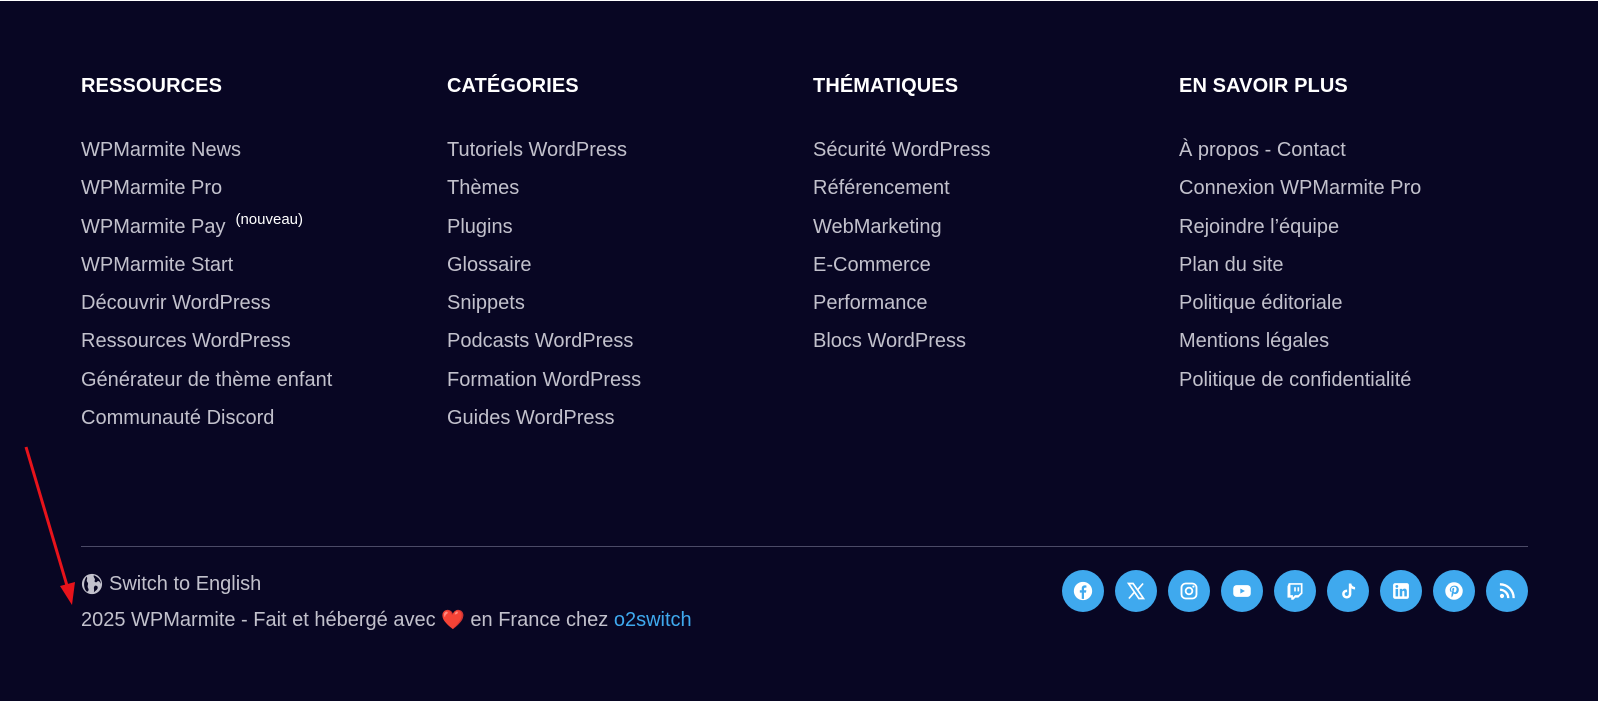  What do you see at coordinates (480, 227) in the screenshot?
I see `footer-link: Plugins` at bounding box center [480, 227].